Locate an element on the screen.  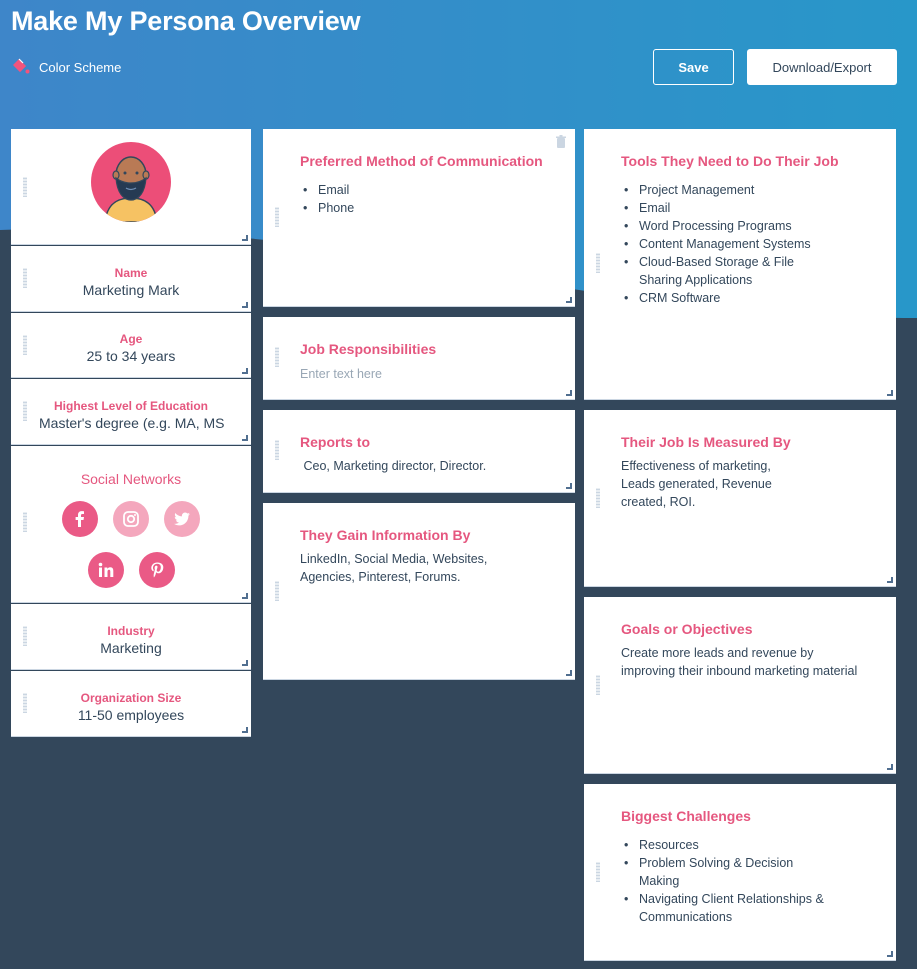
card-body: Ceo, Marketing director, Director. is located at coordinates (427, 466).